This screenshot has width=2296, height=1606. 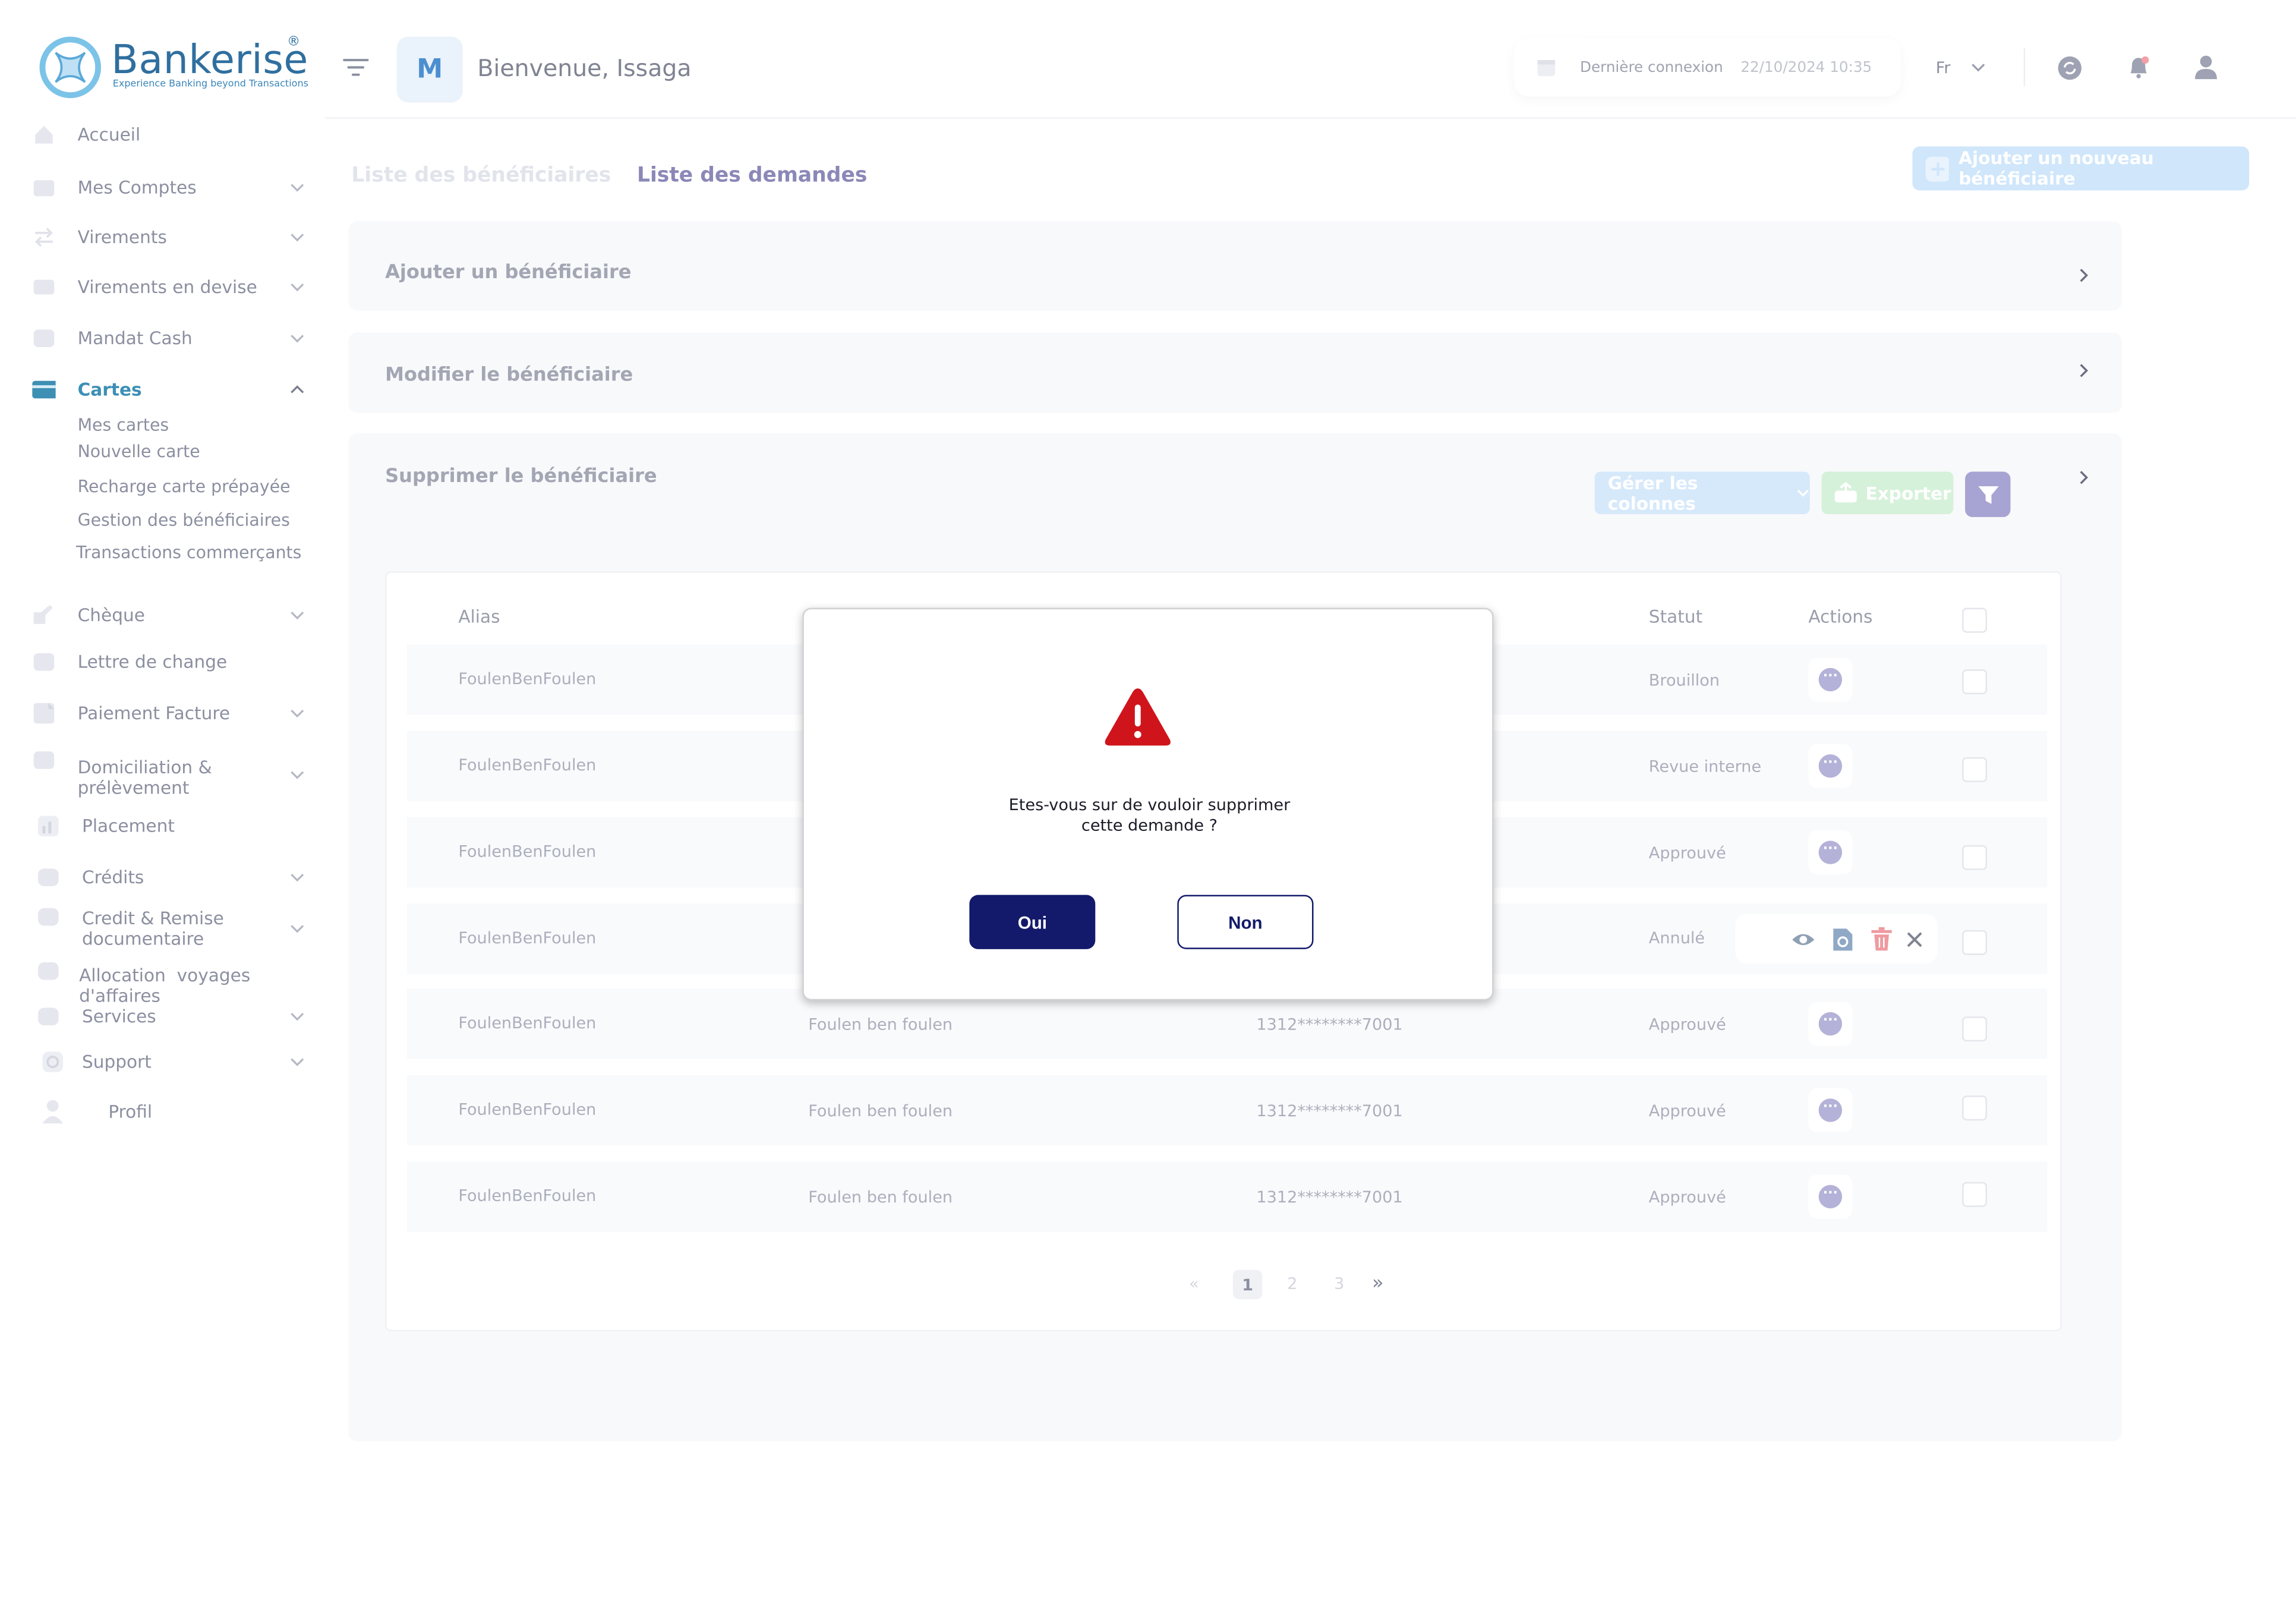 I want to click on pagination-last: », so click(x=1378, y=1284).